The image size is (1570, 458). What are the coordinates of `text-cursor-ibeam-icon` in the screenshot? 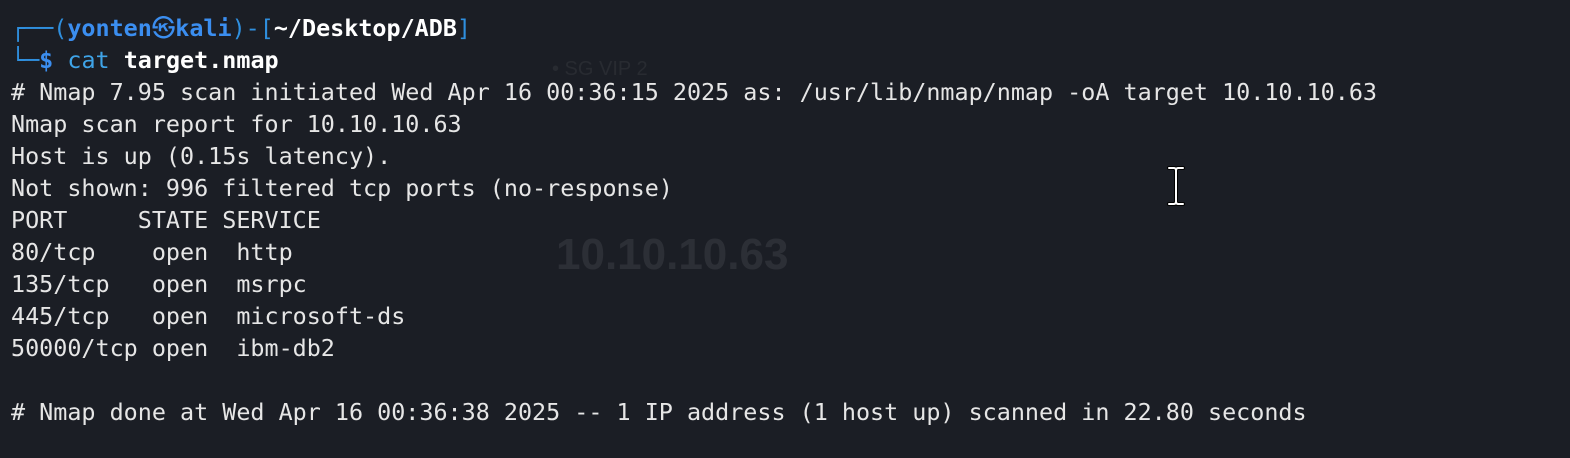 It's located at (1176, 186).